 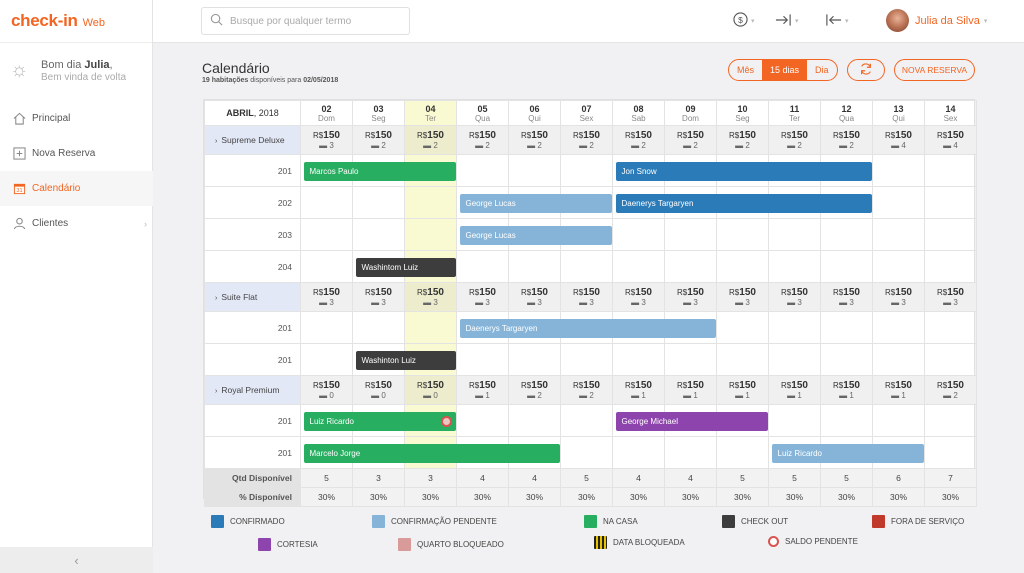 What do you see at coordinates (744, 21) in the screenshot?
I see `currency-menu: $ ▾` at bounding box center [744, 21].